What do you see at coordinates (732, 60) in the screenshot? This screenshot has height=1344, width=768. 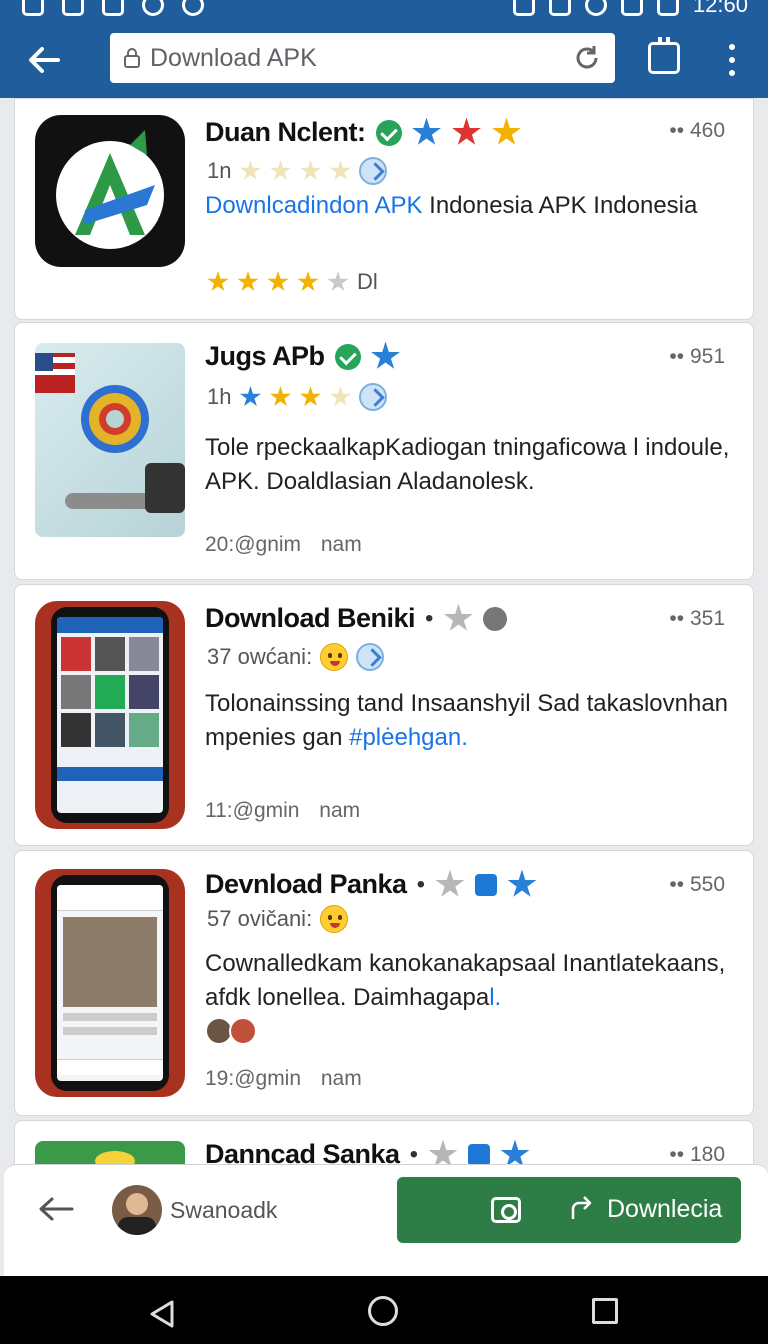 I see `overflow-menu-icon` at bounding box center [732, 60].